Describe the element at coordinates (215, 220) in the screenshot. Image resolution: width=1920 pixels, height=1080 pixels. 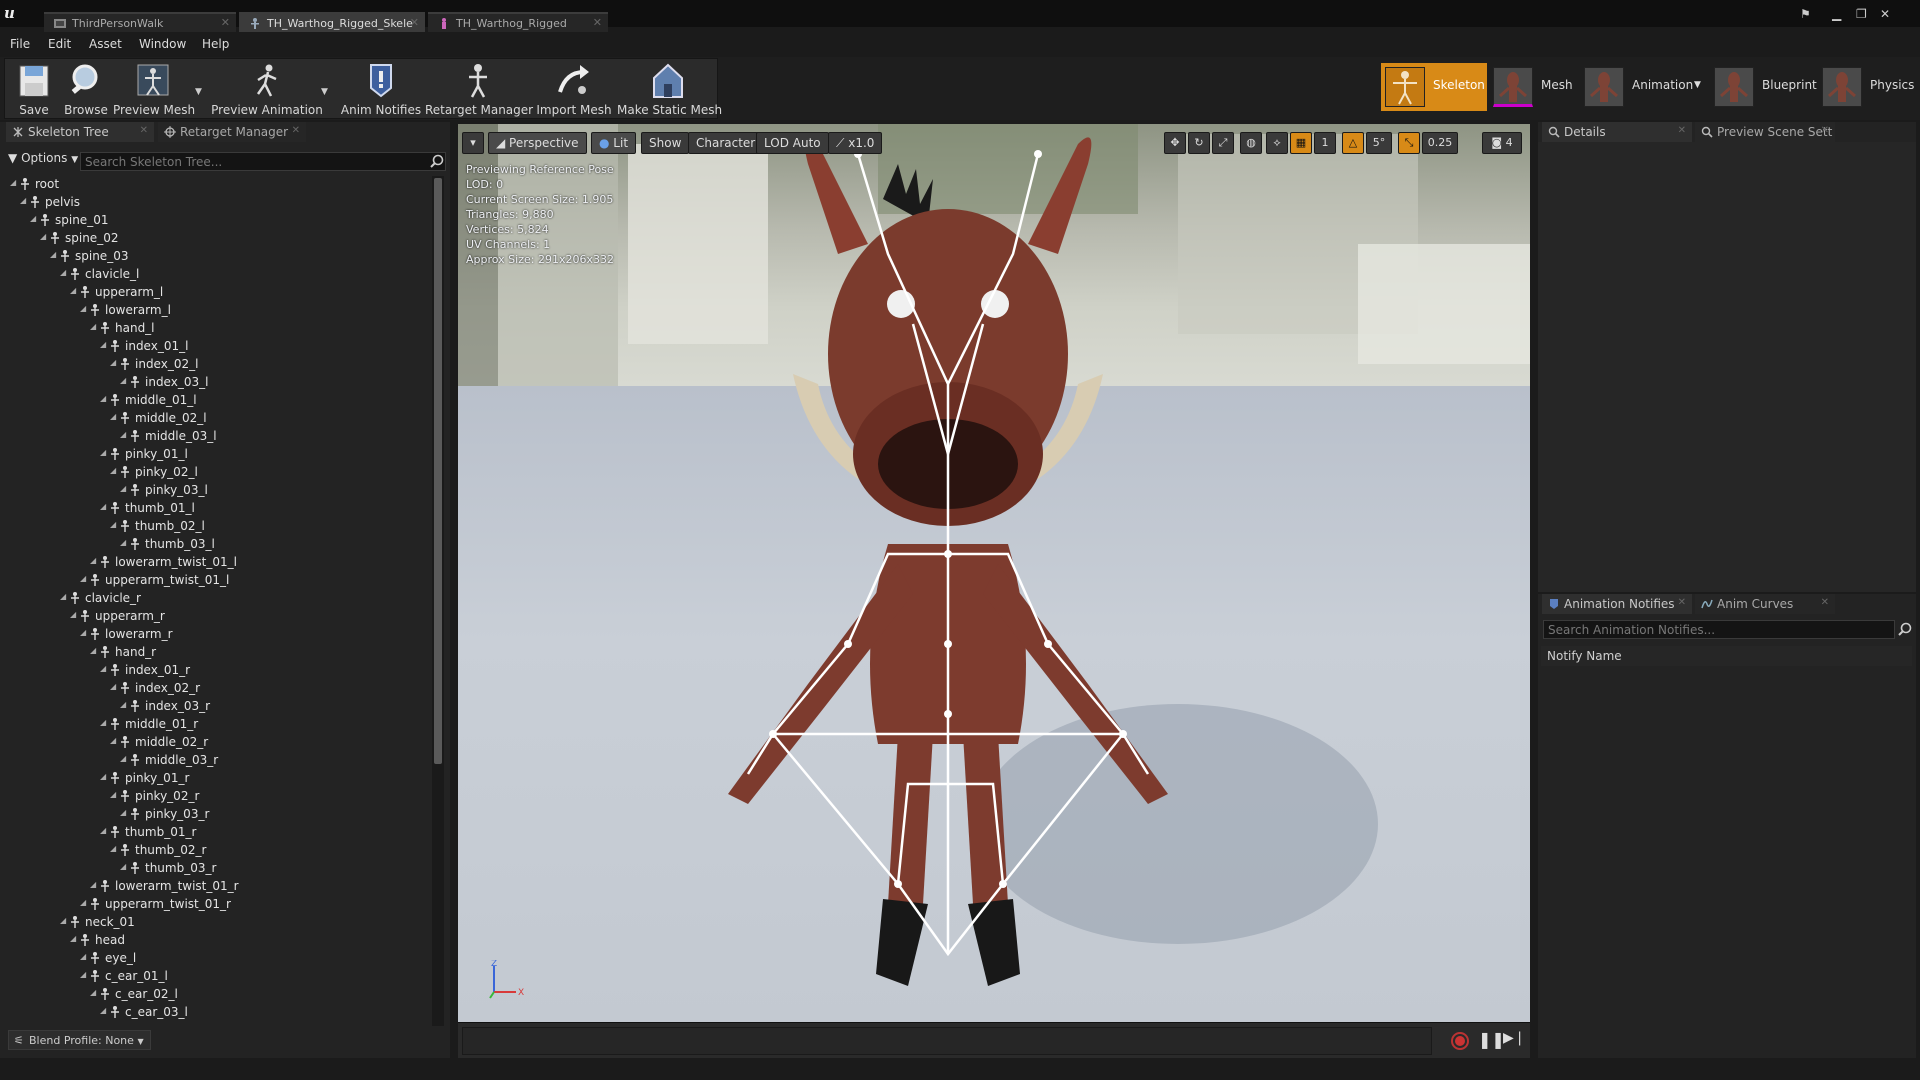
I see `tree-row: ◢ spine_01` at that location.